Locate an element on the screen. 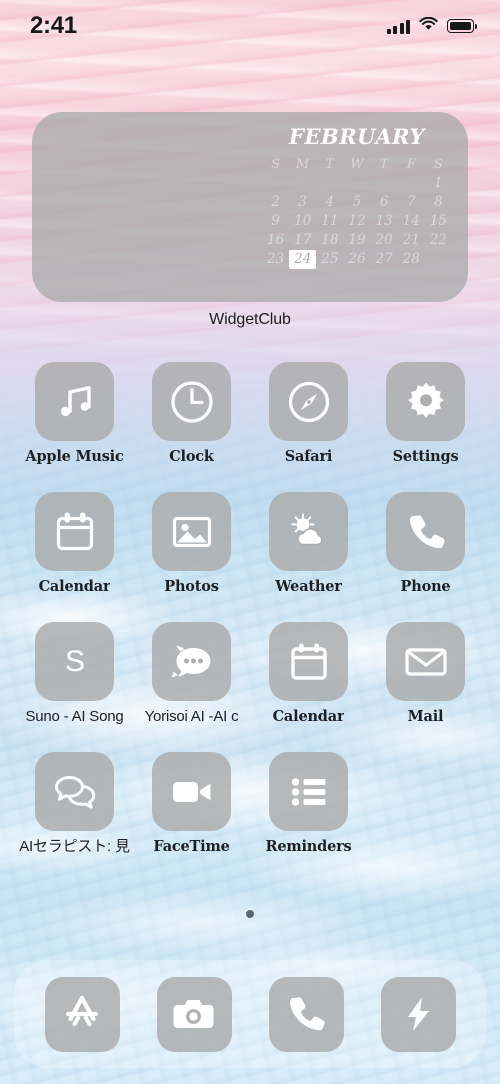 Image resolution: width=500 pixels, height=1084 pixels. calendar-weekday-4: T is located at coordinates (384, 164).